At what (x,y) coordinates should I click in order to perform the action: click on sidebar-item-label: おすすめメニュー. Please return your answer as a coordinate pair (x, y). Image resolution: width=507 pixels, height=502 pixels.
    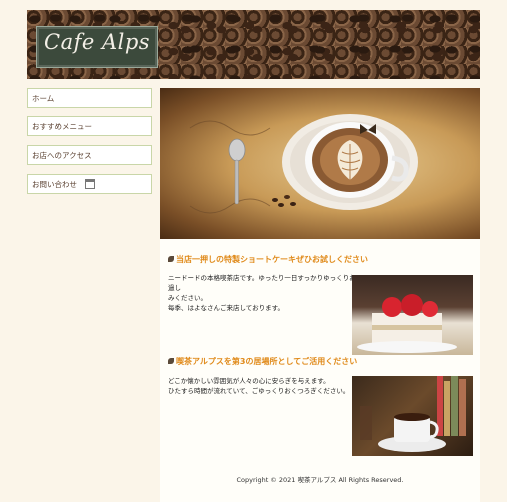
    Looking at the image, I should click on (62, 126).